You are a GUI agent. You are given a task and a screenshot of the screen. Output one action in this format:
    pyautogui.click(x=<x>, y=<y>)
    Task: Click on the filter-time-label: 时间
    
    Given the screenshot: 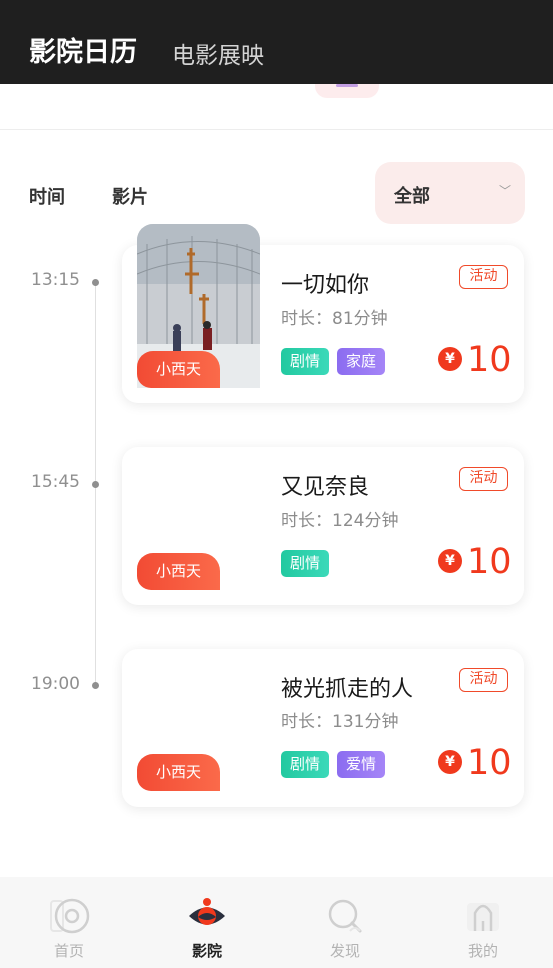 What is the action you would take?
    pyautogui.click(x=47, y=196)
    